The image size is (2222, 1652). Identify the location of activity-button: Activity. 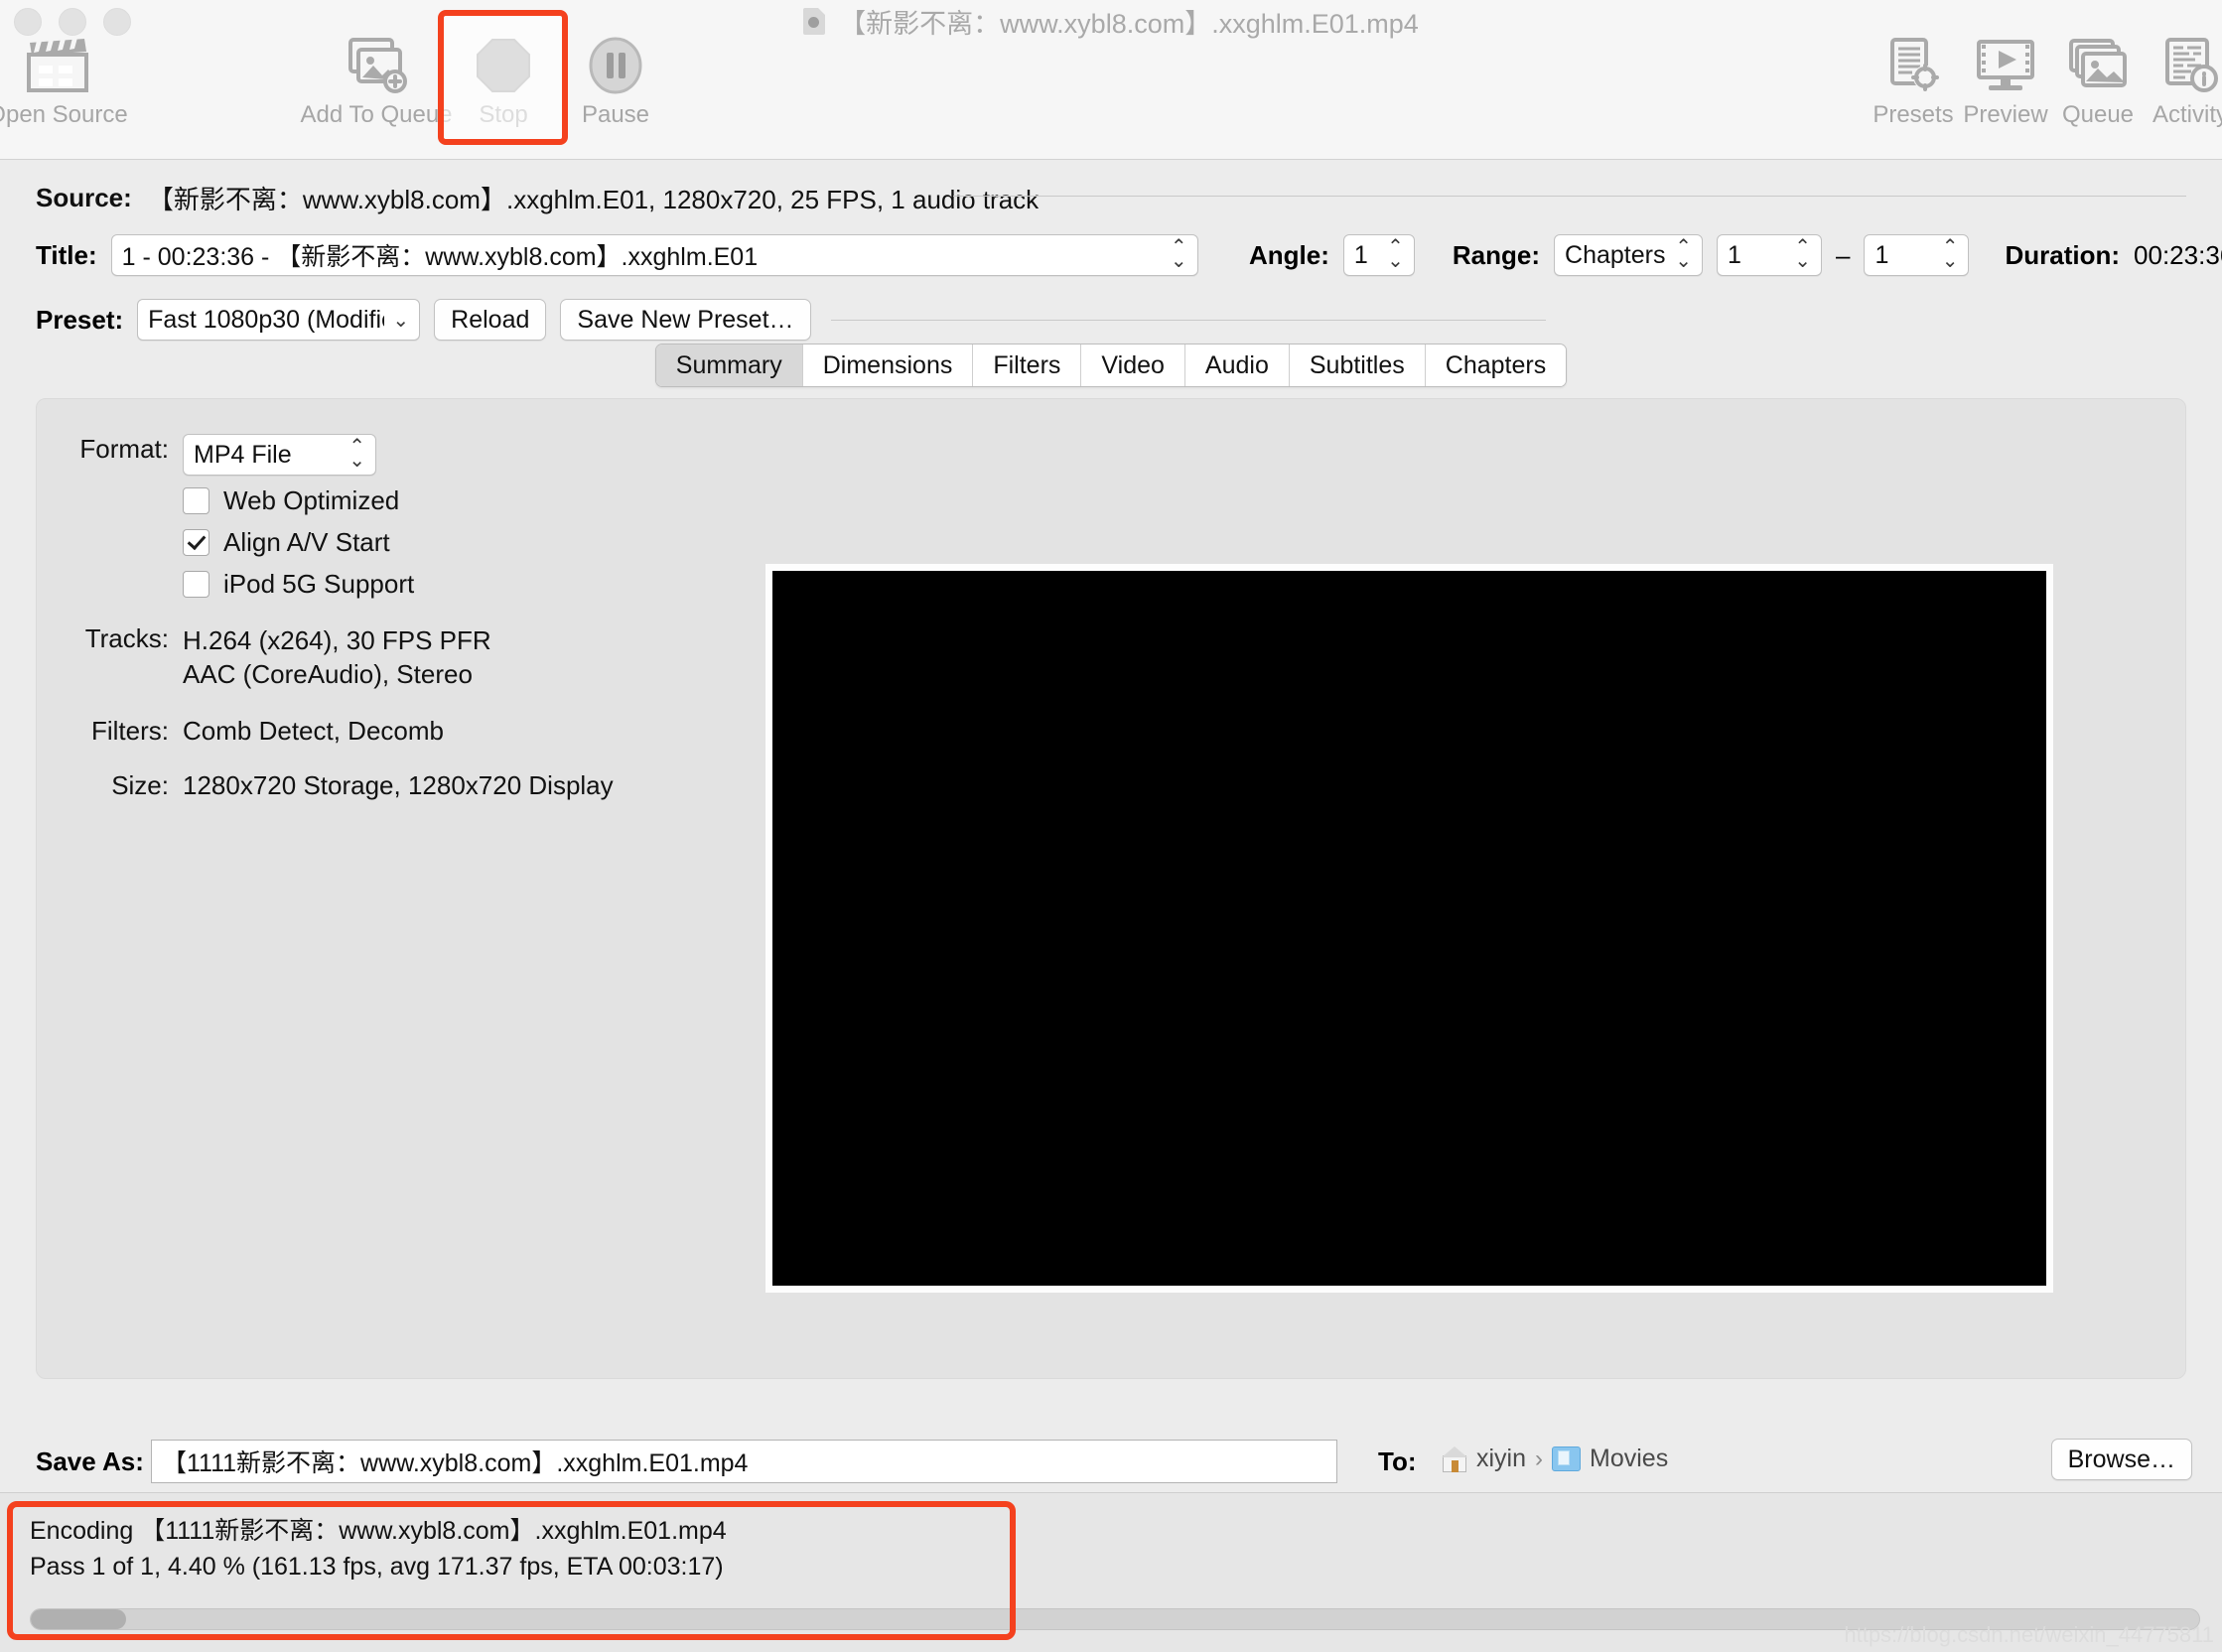
(2174, 81).